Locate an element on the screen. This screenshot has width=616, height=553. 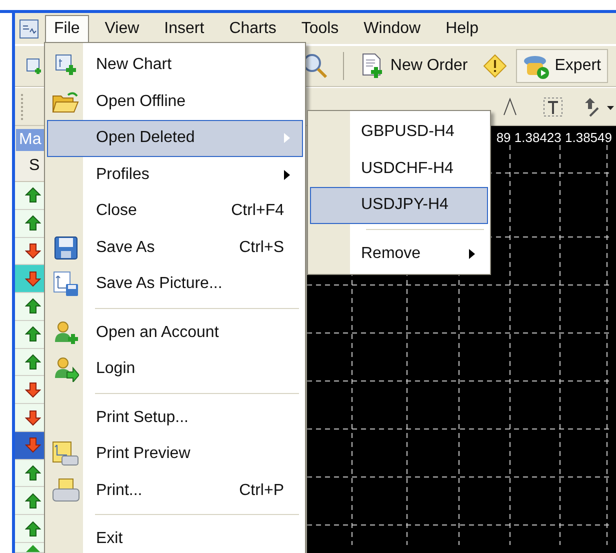
menu-item: Print... Ctrl+P is located at coordinates (175, 490).